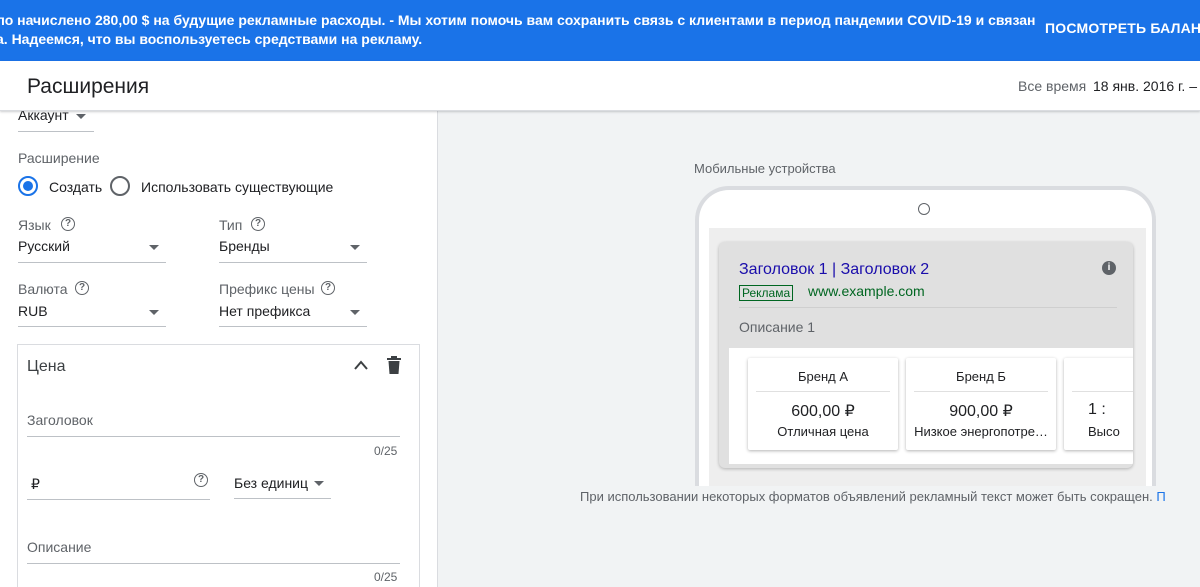 This screenshot has height=587, width=1200. Describe the element at coordinates (35, 484) in the screenshot. I see `currency-symbol: ₽` at that location.